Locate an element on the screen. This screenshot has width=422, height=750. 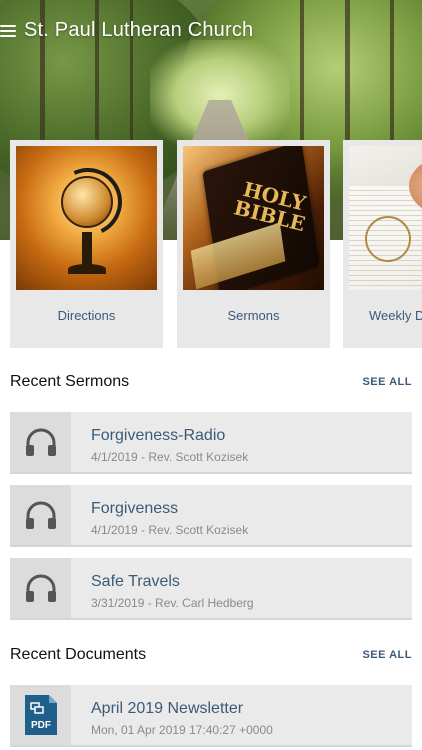
newspaper-glasses-image is located at coordinates (385, 218).